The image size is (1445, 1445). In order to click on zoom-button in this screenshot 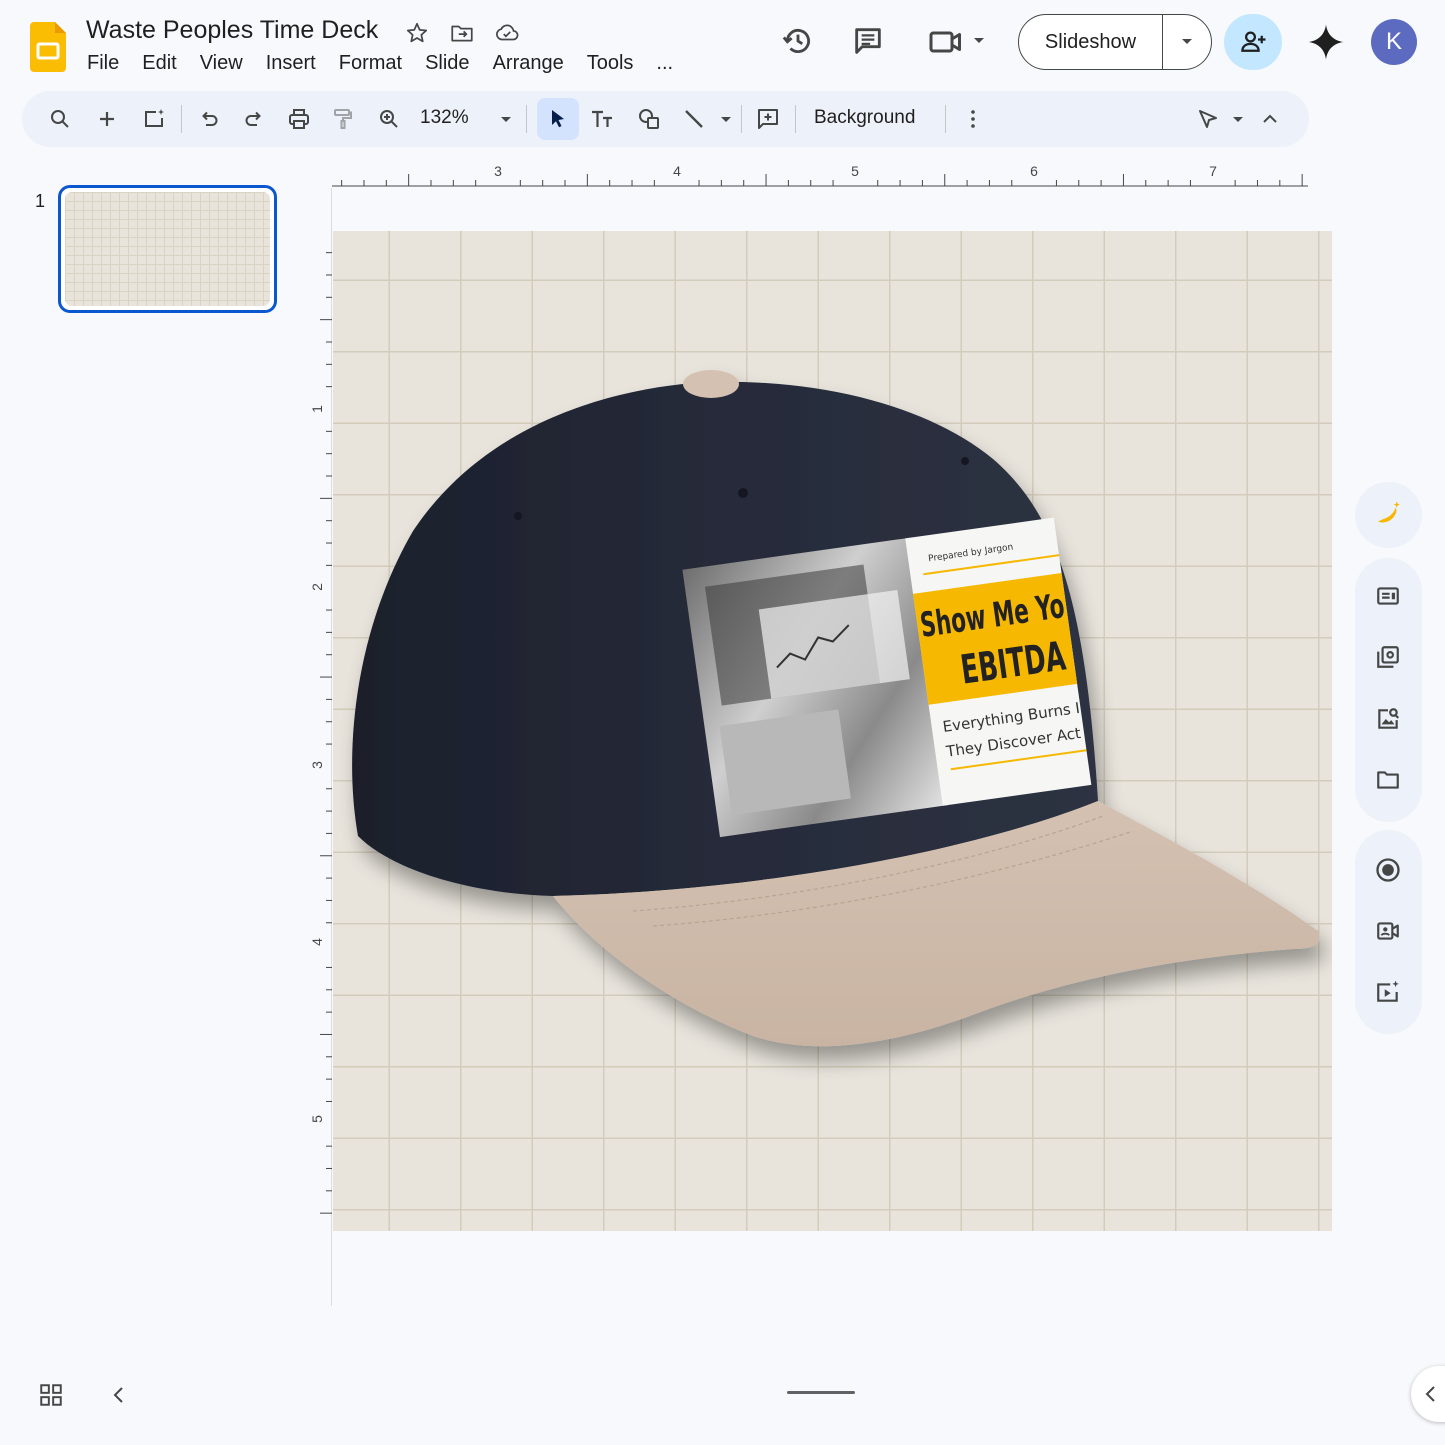, I will do `click(389, 119)`.